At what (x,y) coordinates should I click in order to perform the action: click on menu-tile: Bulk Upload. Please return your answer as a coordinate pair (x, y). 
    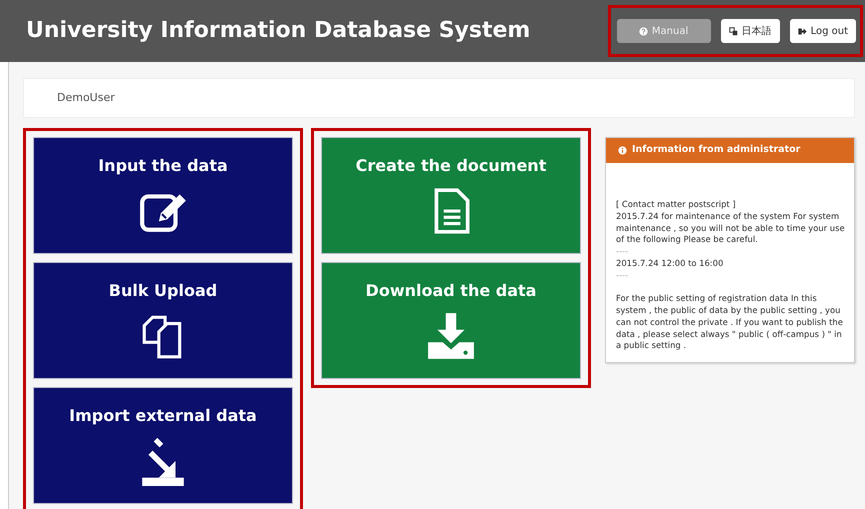
    Looking at the image, I should click on (163, 320).